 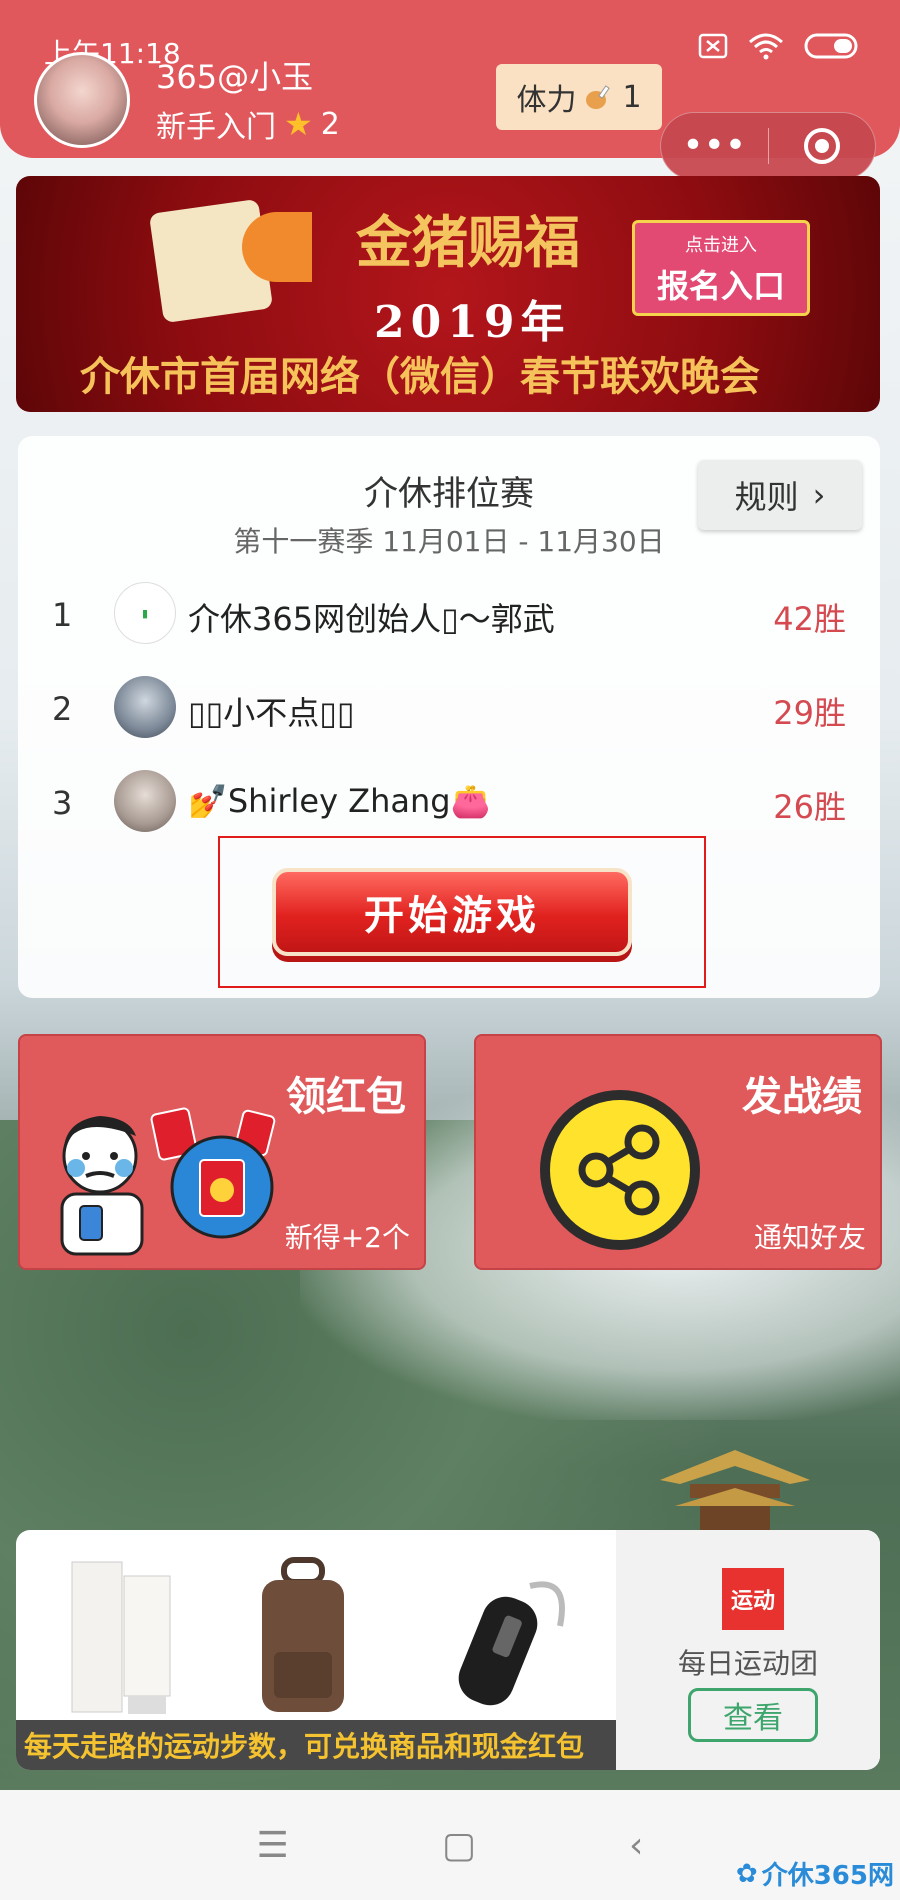 I want to click on player-wins: 29胜, so click(x=809, y=713).